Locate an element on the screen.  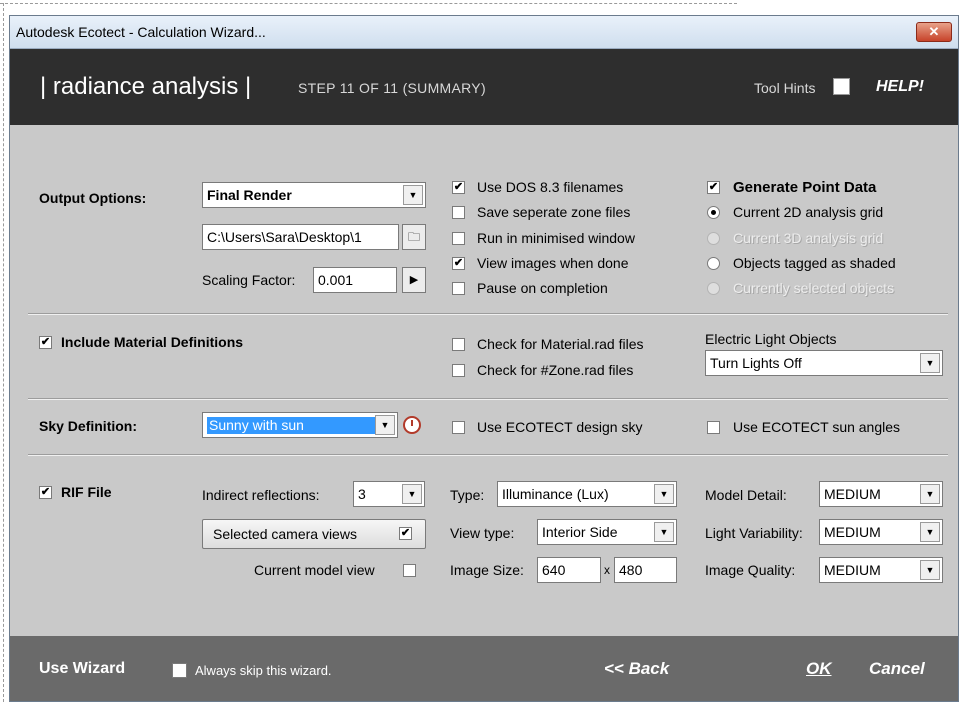
rif-file-checkbox: ✔ is located at coordinates (45, 492).